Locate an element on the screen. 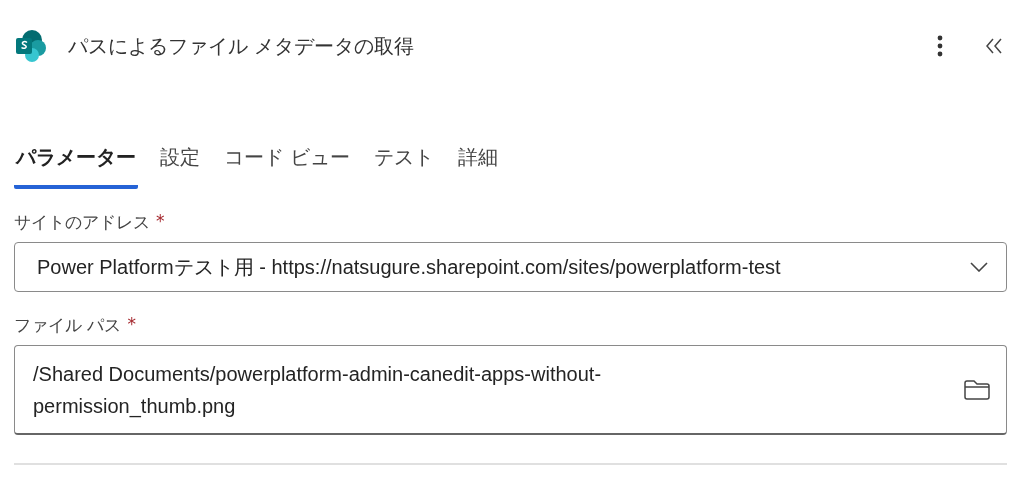 This screenshot has height=504, width=1024. tab: コード ビュー is located at coordinates (287, 162).